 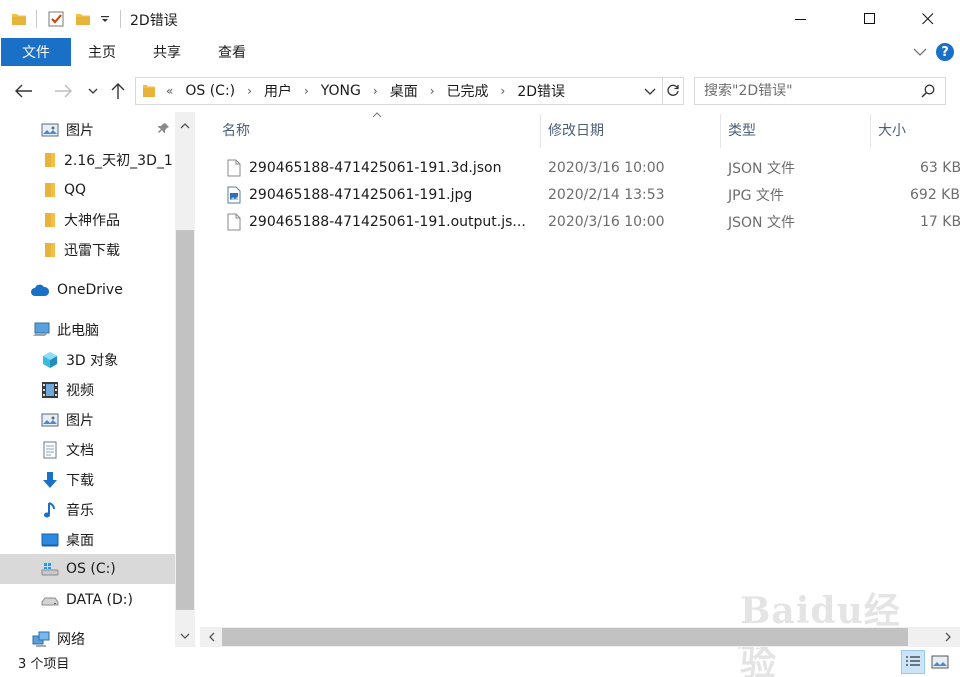 What do you see at coordinates (480, 19) in the screenshot?
I see `title-bar: 2D错误` at bounding box center [480, 19].